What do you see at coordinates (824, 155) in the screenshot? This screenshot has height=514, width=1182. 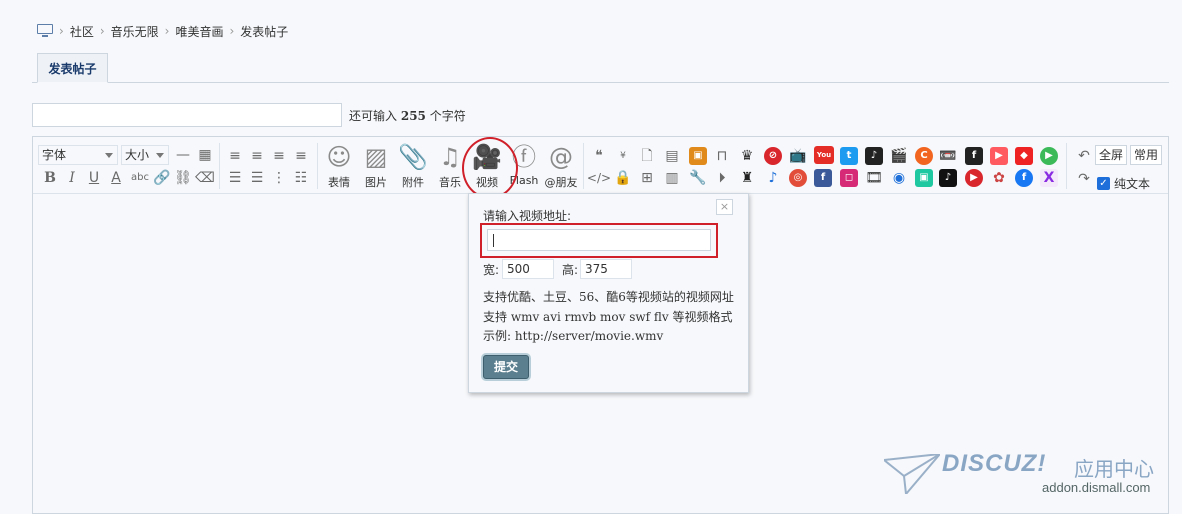 I see `youtube-icon: You` at bounding box center [824, 155].